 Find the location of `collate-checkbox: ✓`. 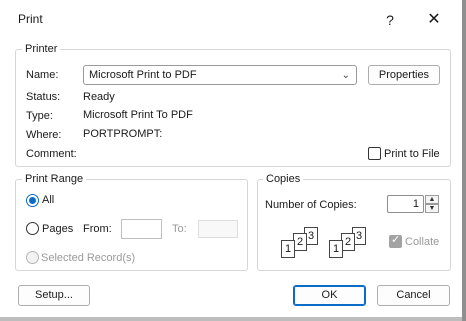

collate-checkbox: ✓ is located at coordinates (395, 241).